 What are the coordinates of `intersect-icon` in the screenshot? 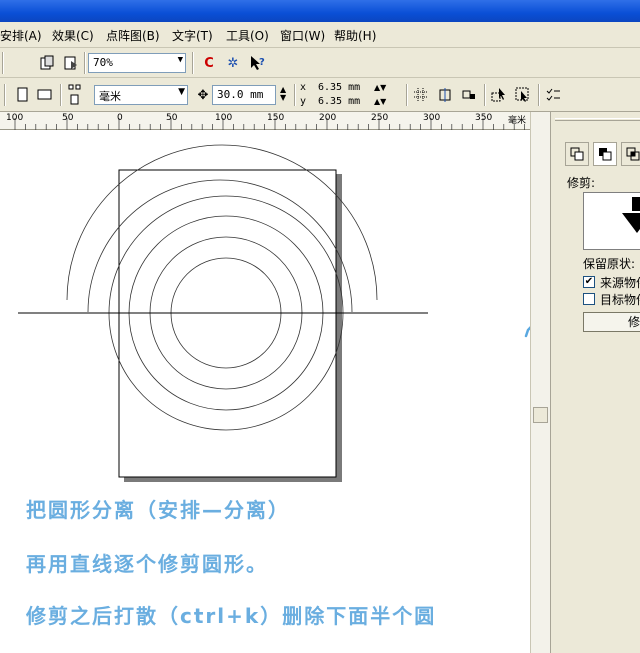 It's located at (630, 154).